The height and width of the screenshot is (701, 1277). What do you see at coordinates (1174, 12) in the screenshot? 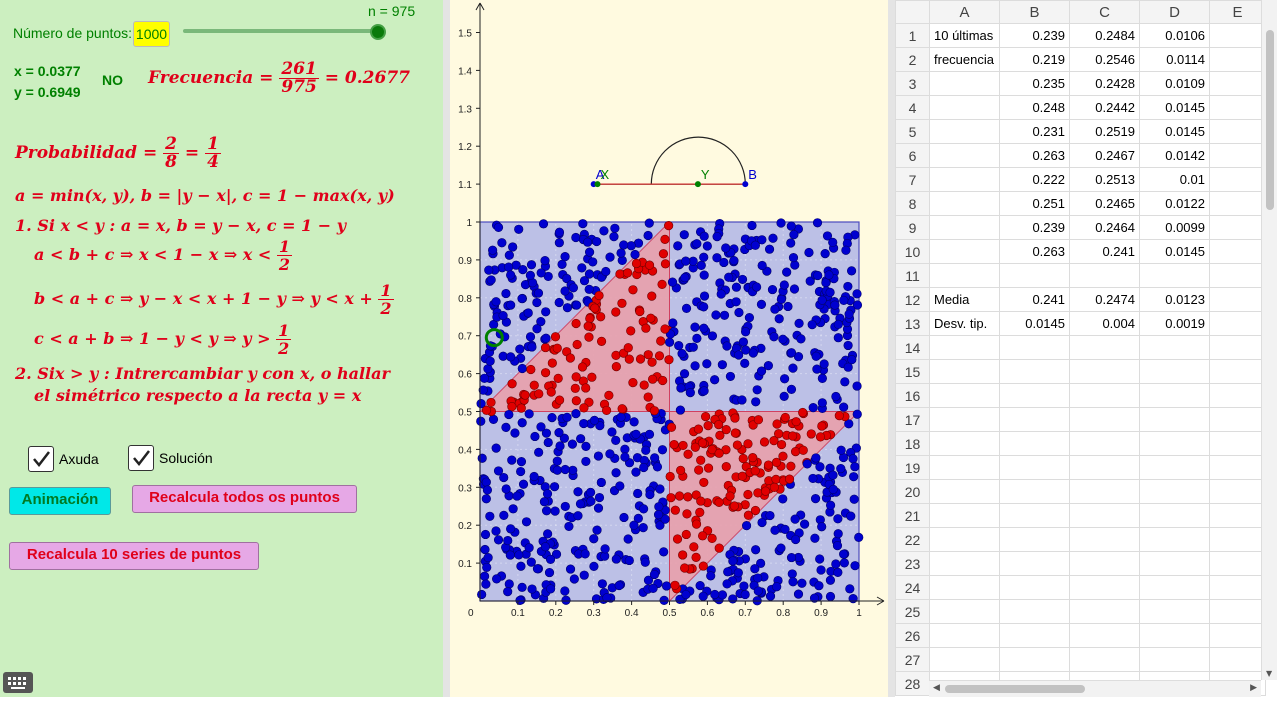
I see `column-header-d: D` at bounding box center [1174, 12].